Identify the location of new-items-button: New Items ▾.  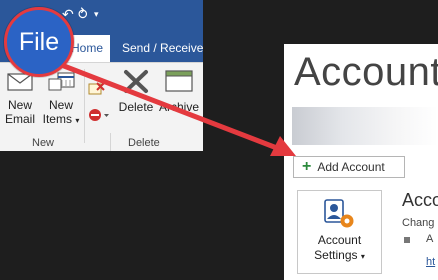
(61, 99).